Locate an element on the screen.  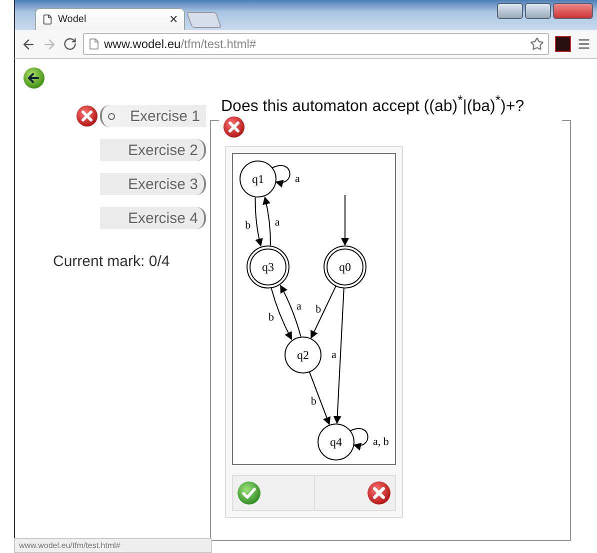
current-mark: Current mark: 0/4 is located at coordinates (112, 261).